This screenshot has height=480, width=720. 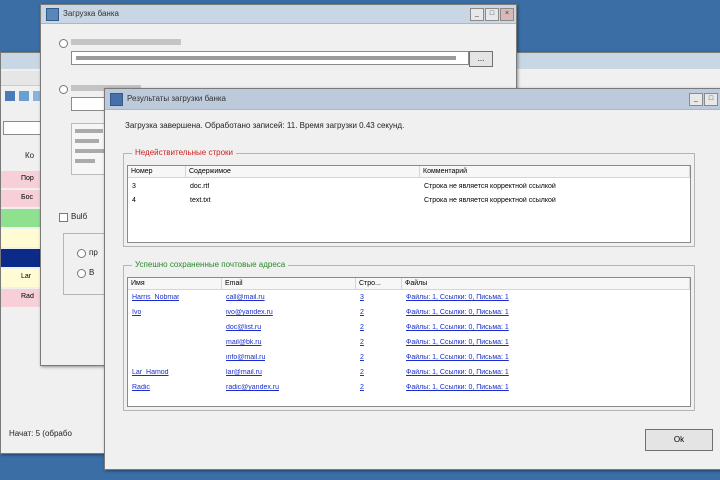 What do you see at coordinates (176, 98) in the screenshot?
I see `dialog-title: Результаты загрузки банка` at bounding box center [176, 98].